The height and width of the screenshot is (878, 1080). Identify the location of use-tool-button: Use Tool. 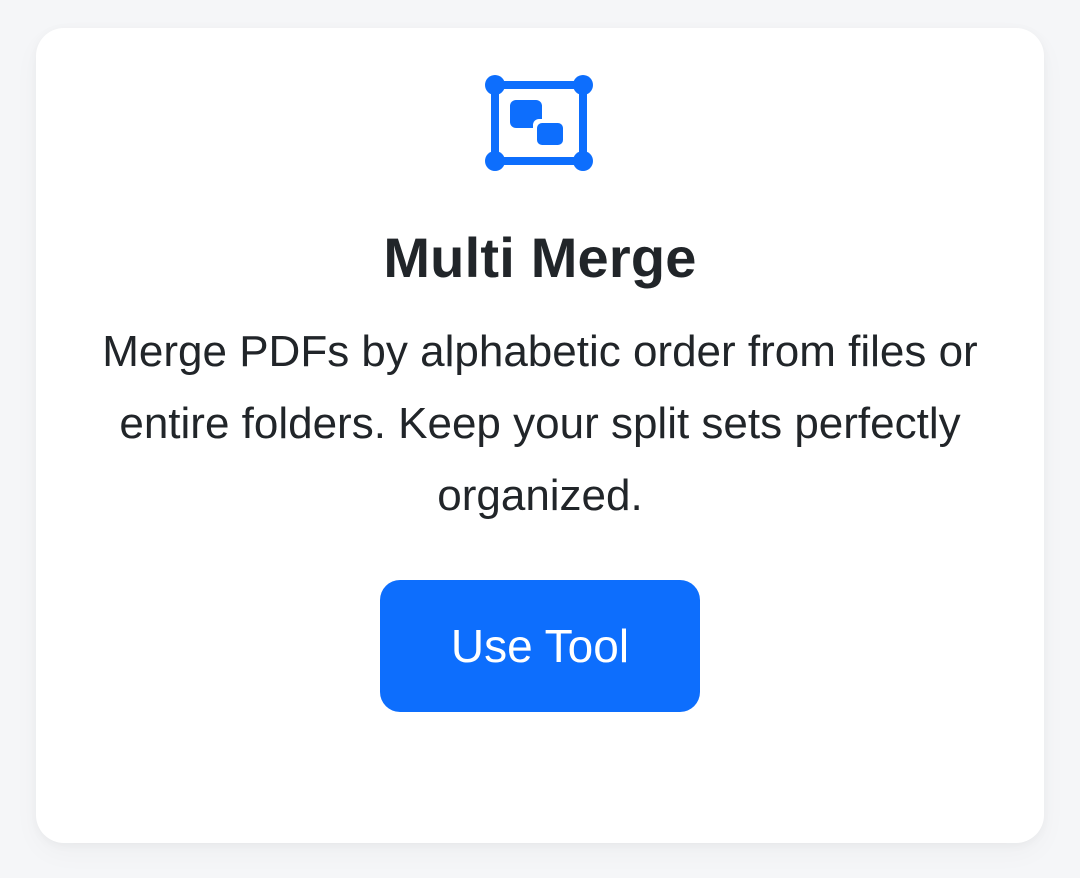
(540, 646).